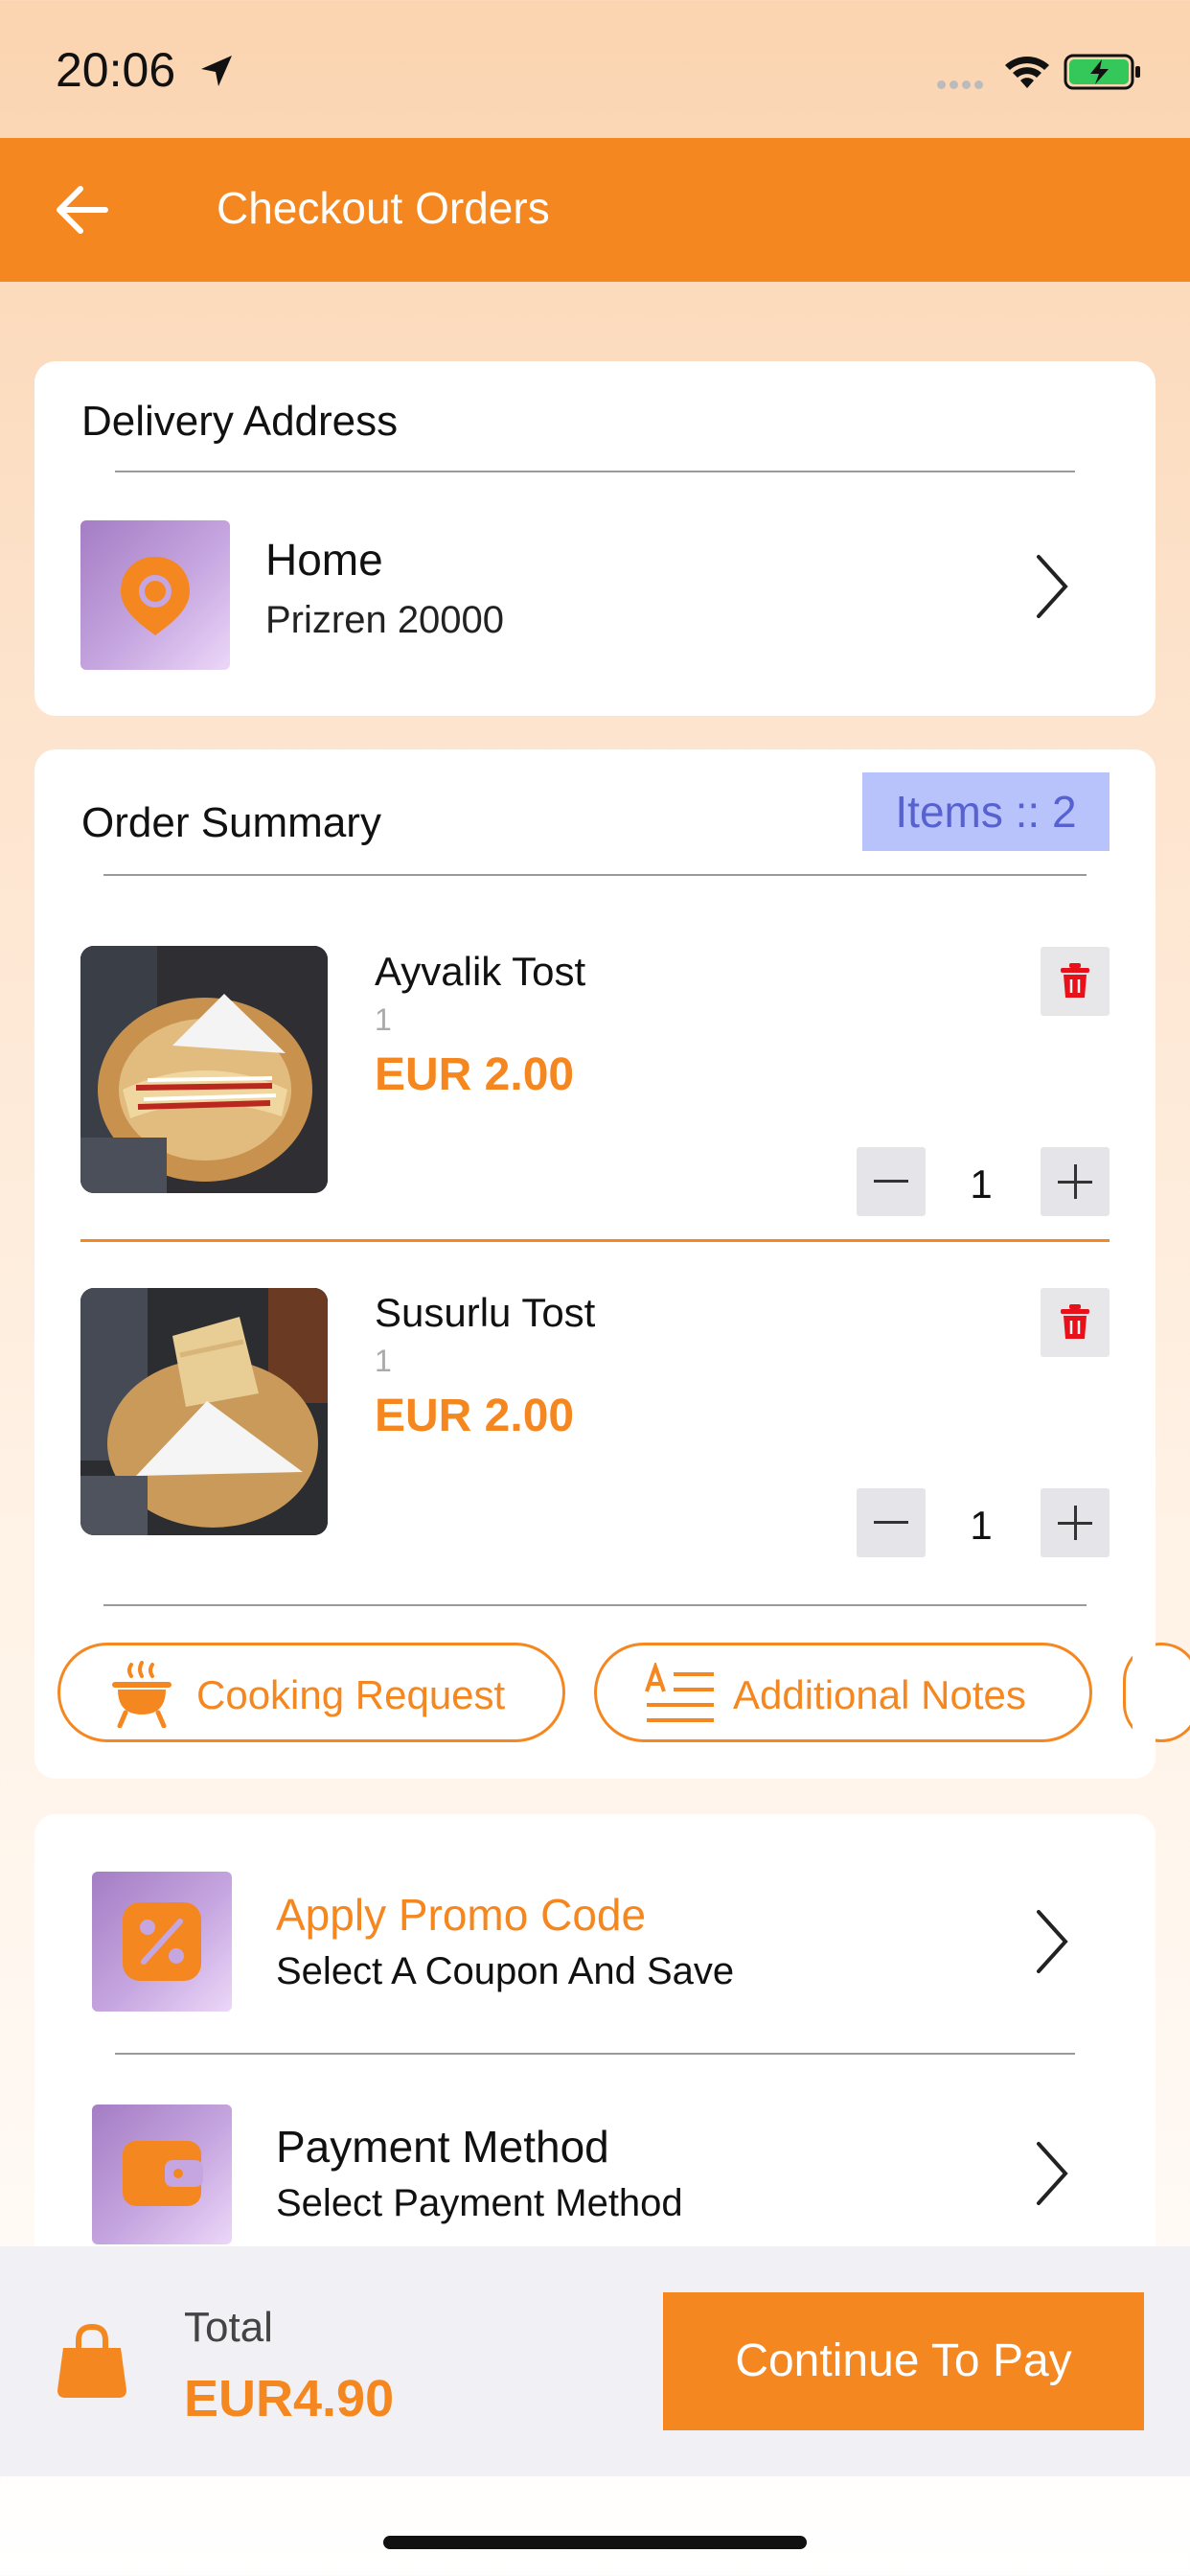 This screenshot has height=2576, width=1190. I want to click on payment-tile, so click(162, 2174).